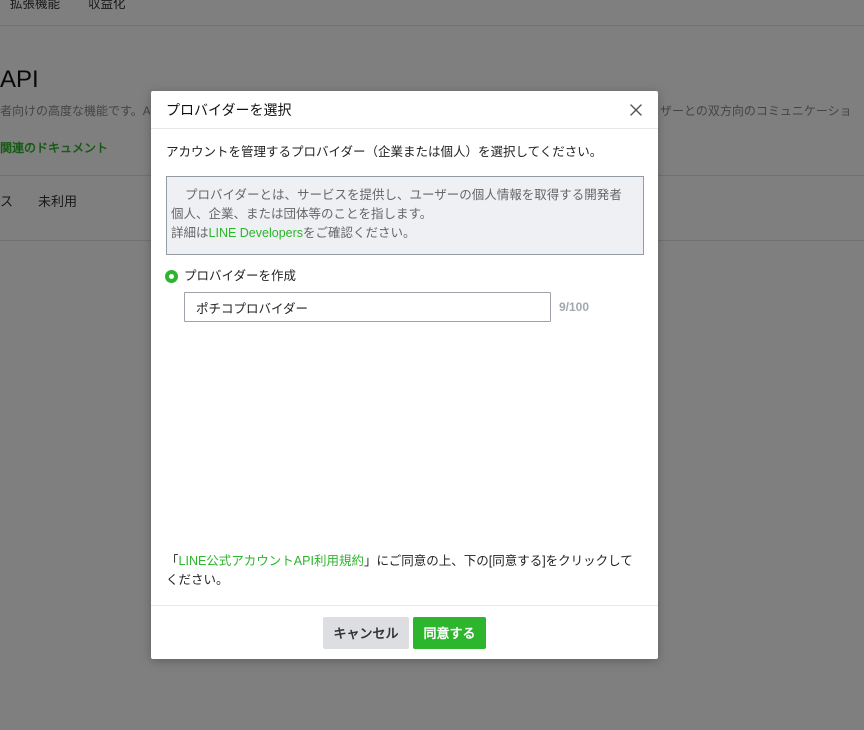  I want to click on dialog-footer: キャンセル 同意する, so click(404, 632).